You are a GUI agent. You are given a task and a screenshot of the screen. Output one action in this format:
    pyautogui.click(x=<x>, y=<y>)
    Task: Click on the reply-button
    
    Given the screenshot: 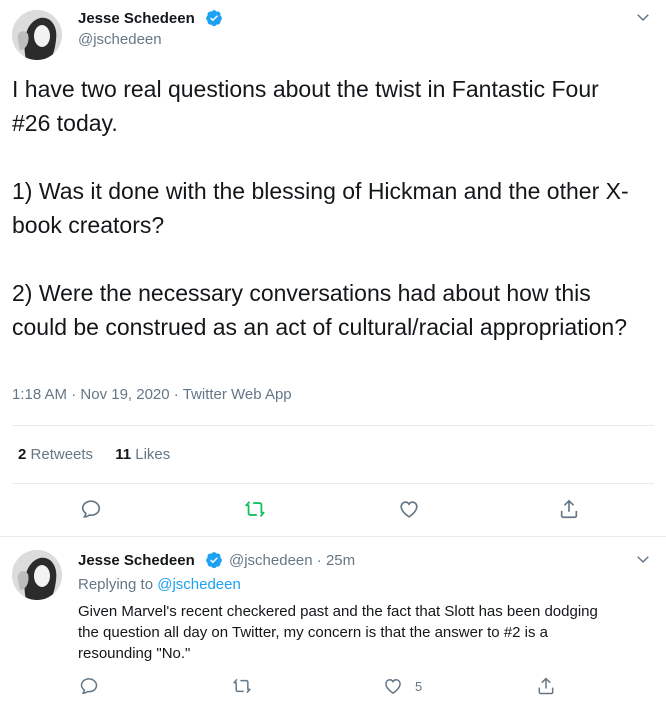 What is the action you would take?
    pyautogui.click(x=91, y=509)
    